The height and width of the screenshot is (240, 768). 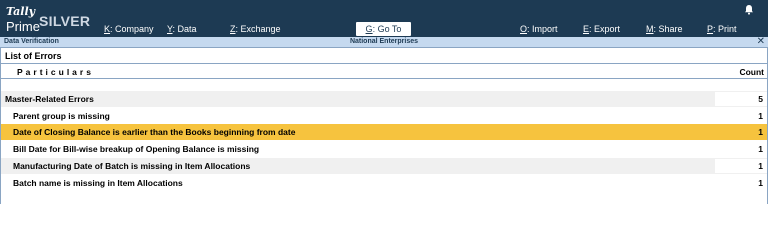 I want to click on menu-export: E: Export, so click(x=601, y=29).